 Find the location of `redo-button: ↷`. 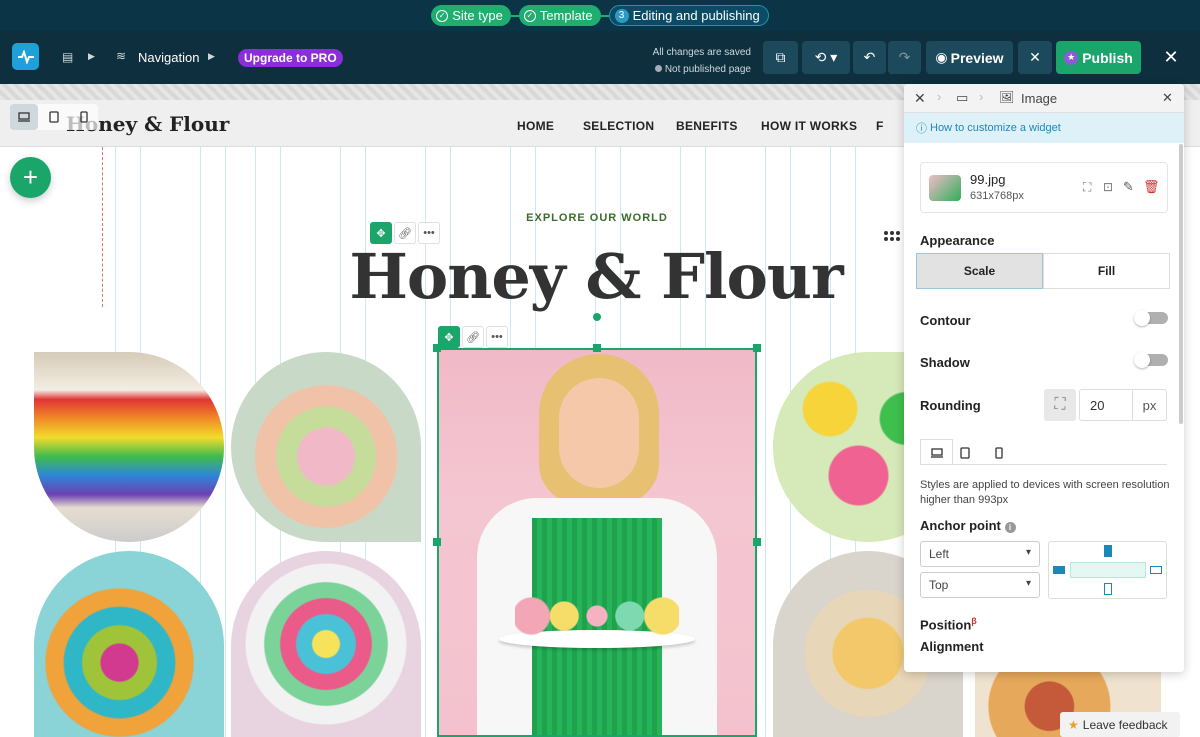

redo-button: ↷ is located at coordinates (904, 57).